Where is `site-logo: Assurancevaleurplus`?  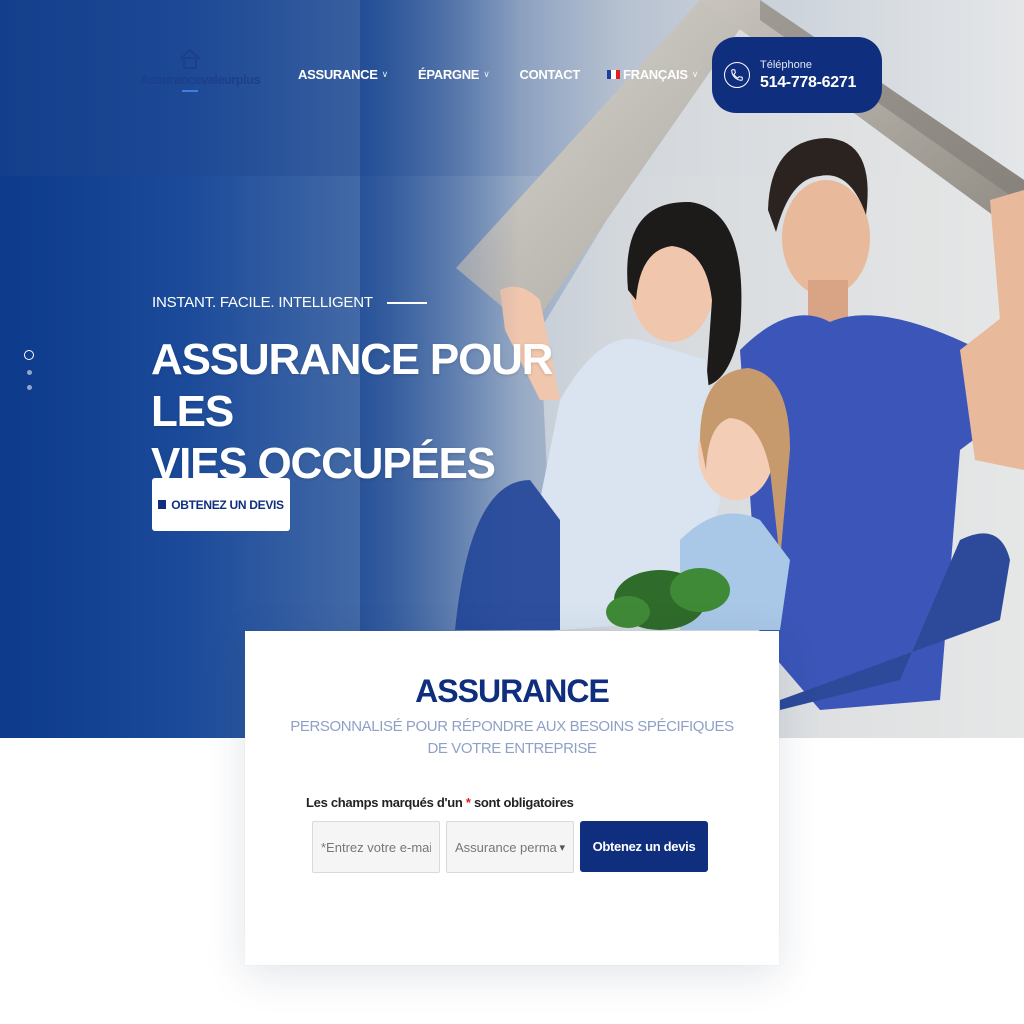 site-logo: Assurancevaleurplus is located at coordinates (200, 74).